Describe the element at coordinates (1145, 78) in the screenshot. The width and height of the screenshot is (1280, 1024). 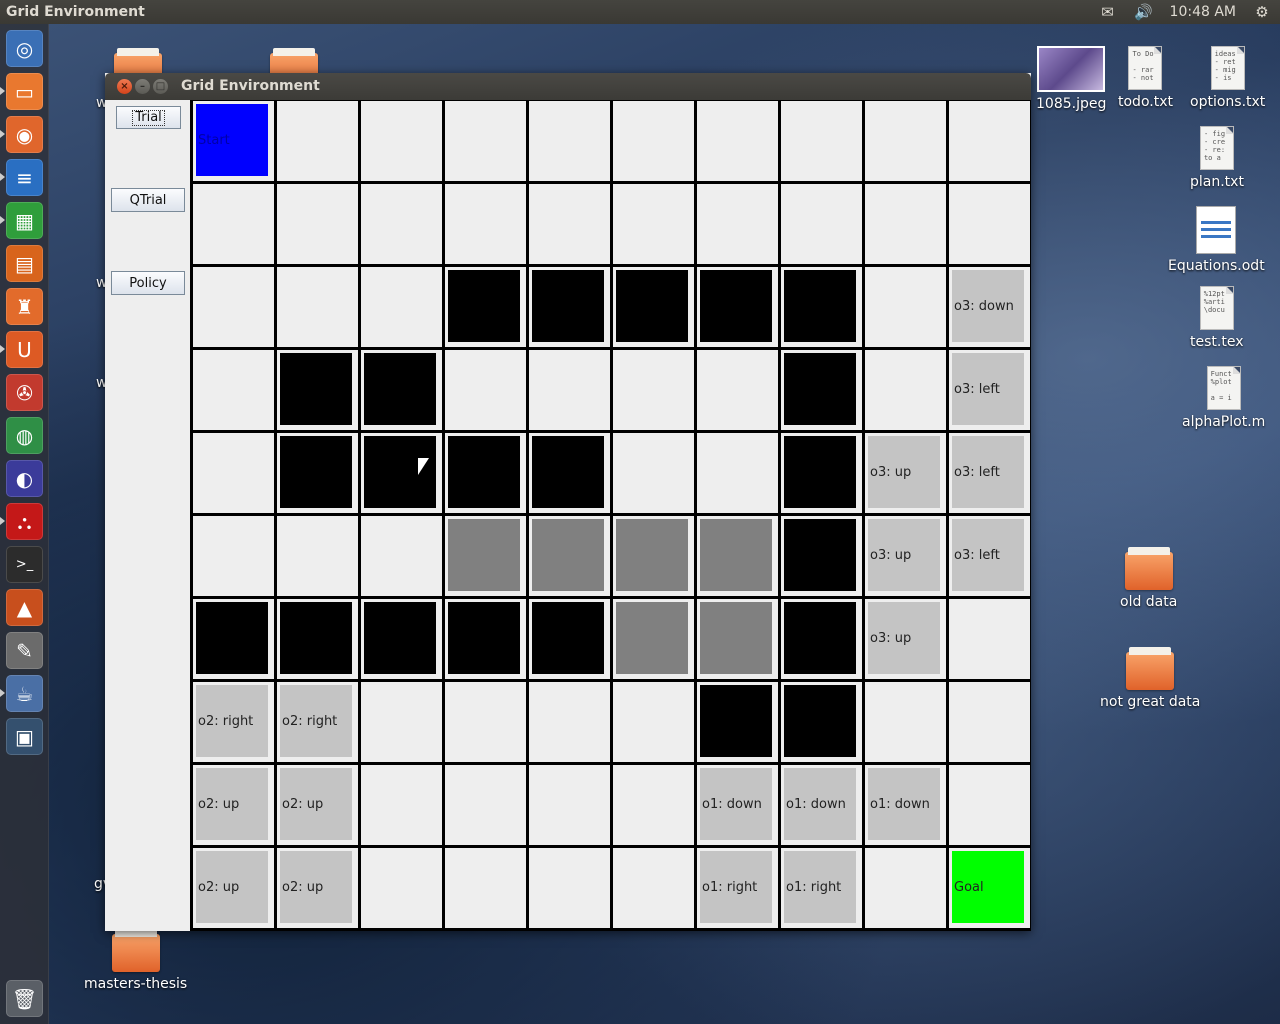
I see `desktop-file-todo-txt: To Do - rar - not todo.txt` at that location.